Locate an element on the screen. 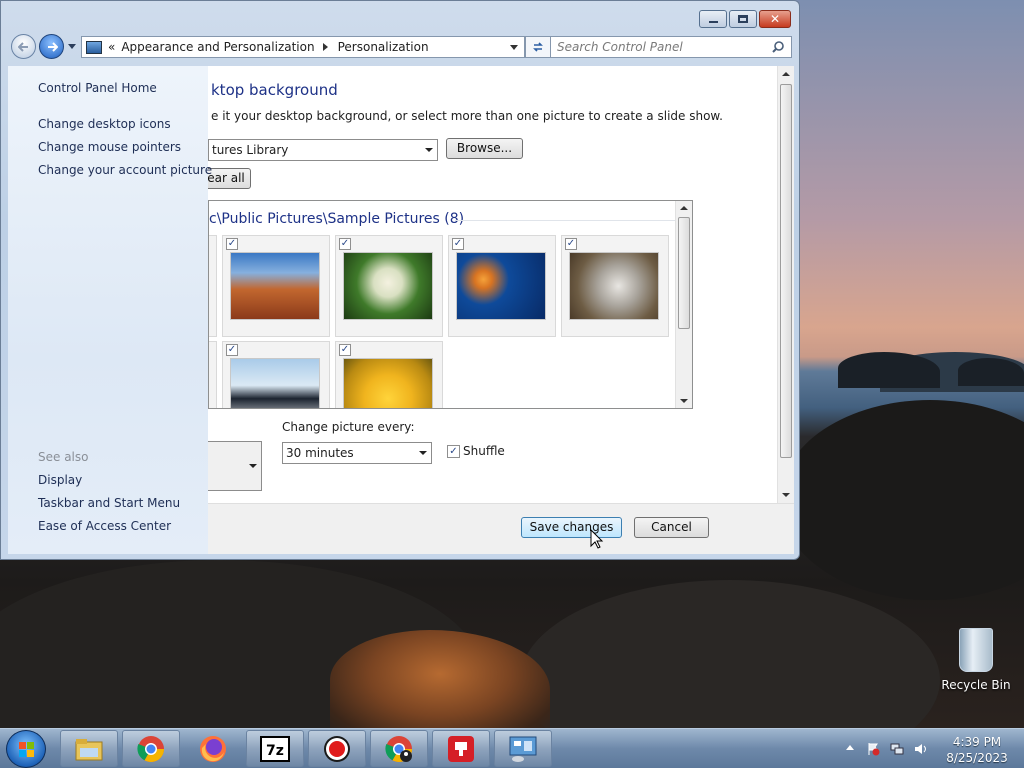 This screenshot has width=1024, height=768. breadcrumb-separator-icon is located at coordinates (325, 47).